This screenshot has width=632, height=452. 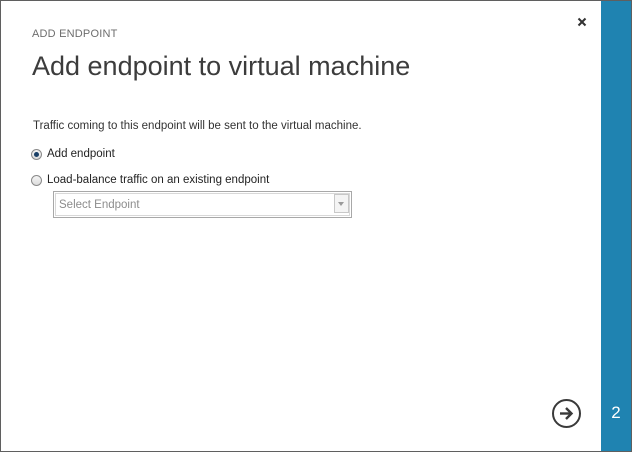 I want to click on add-endpoint-label: Add endpoint, so click(x=81, y=154).